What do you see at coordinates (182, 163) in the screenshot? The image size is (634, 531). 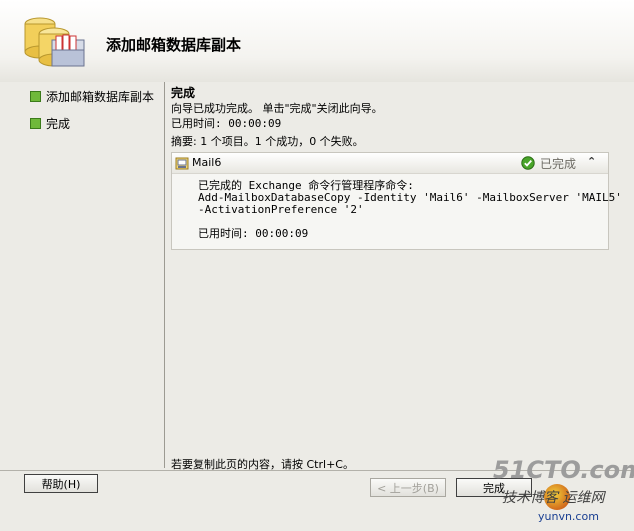 I see `server-icon` at bounding box center [182, 163].